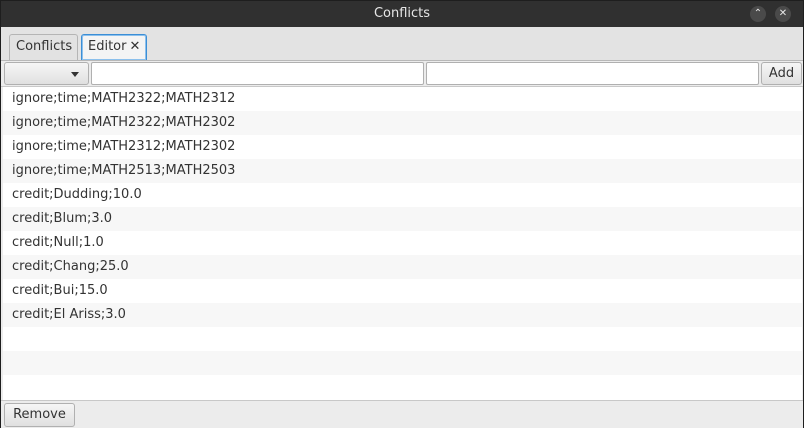 The width and height of the screenshot is (804, 428). What do you see at coordinates (402, 44) in the screenshot?
I see `tab-bar: Conflicts Editor ✕` at bounding box center [402, 44].